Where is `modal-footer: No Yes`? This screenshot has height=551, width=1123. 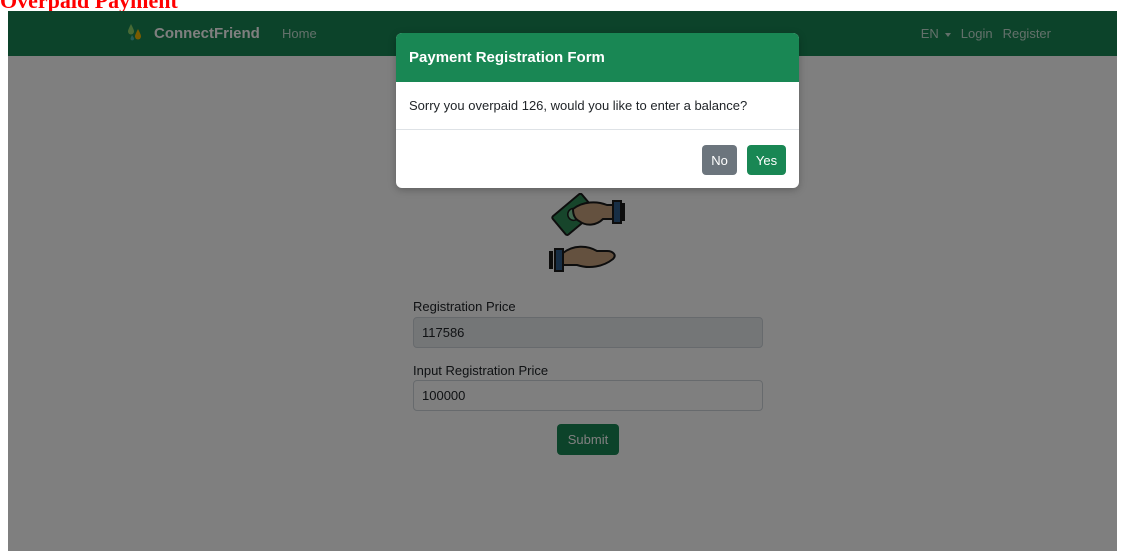
modal-footer: No Yes is located at coordinates (597, 159).